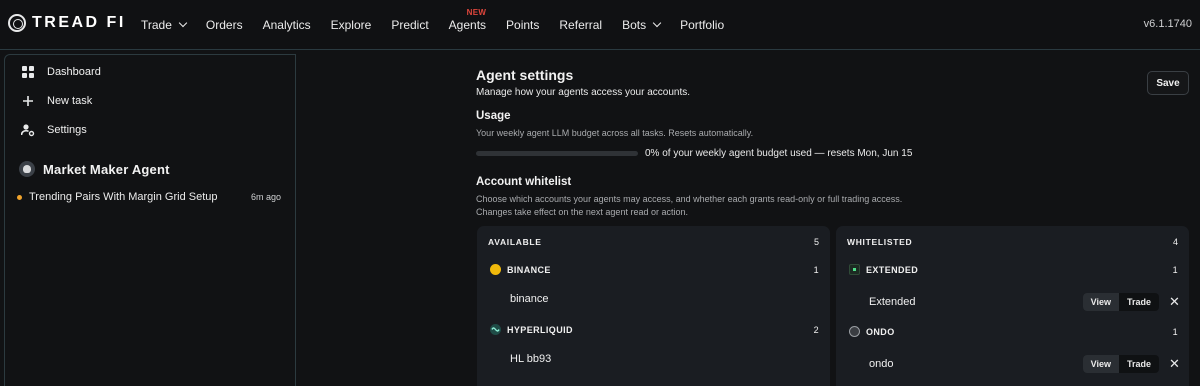 The height and width of the screenshot is (386, 1200). What do you see at coordinates (265, 197) in the screenshot?
I see `task-time: 6m ago` at bounding box center [265, 197].